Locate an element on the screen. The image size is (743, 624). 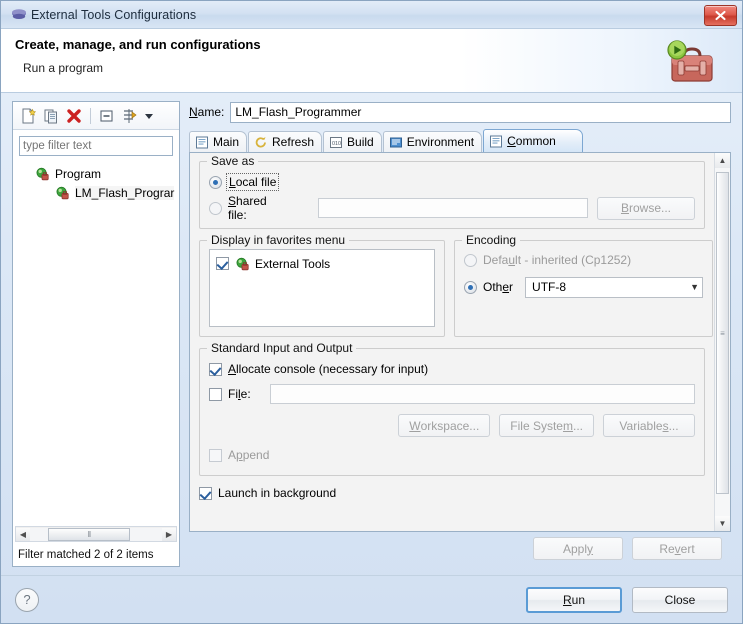
encoding-other-row: Other UTF-8 ▼ is located at coordinates (584, 287).